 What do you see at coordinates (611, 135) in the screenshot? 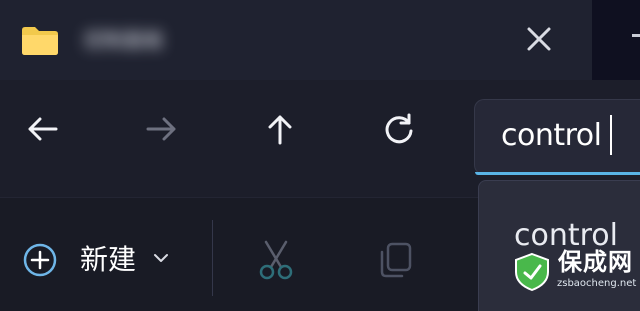
I see `text-caret` at bounding box center [611, 135].